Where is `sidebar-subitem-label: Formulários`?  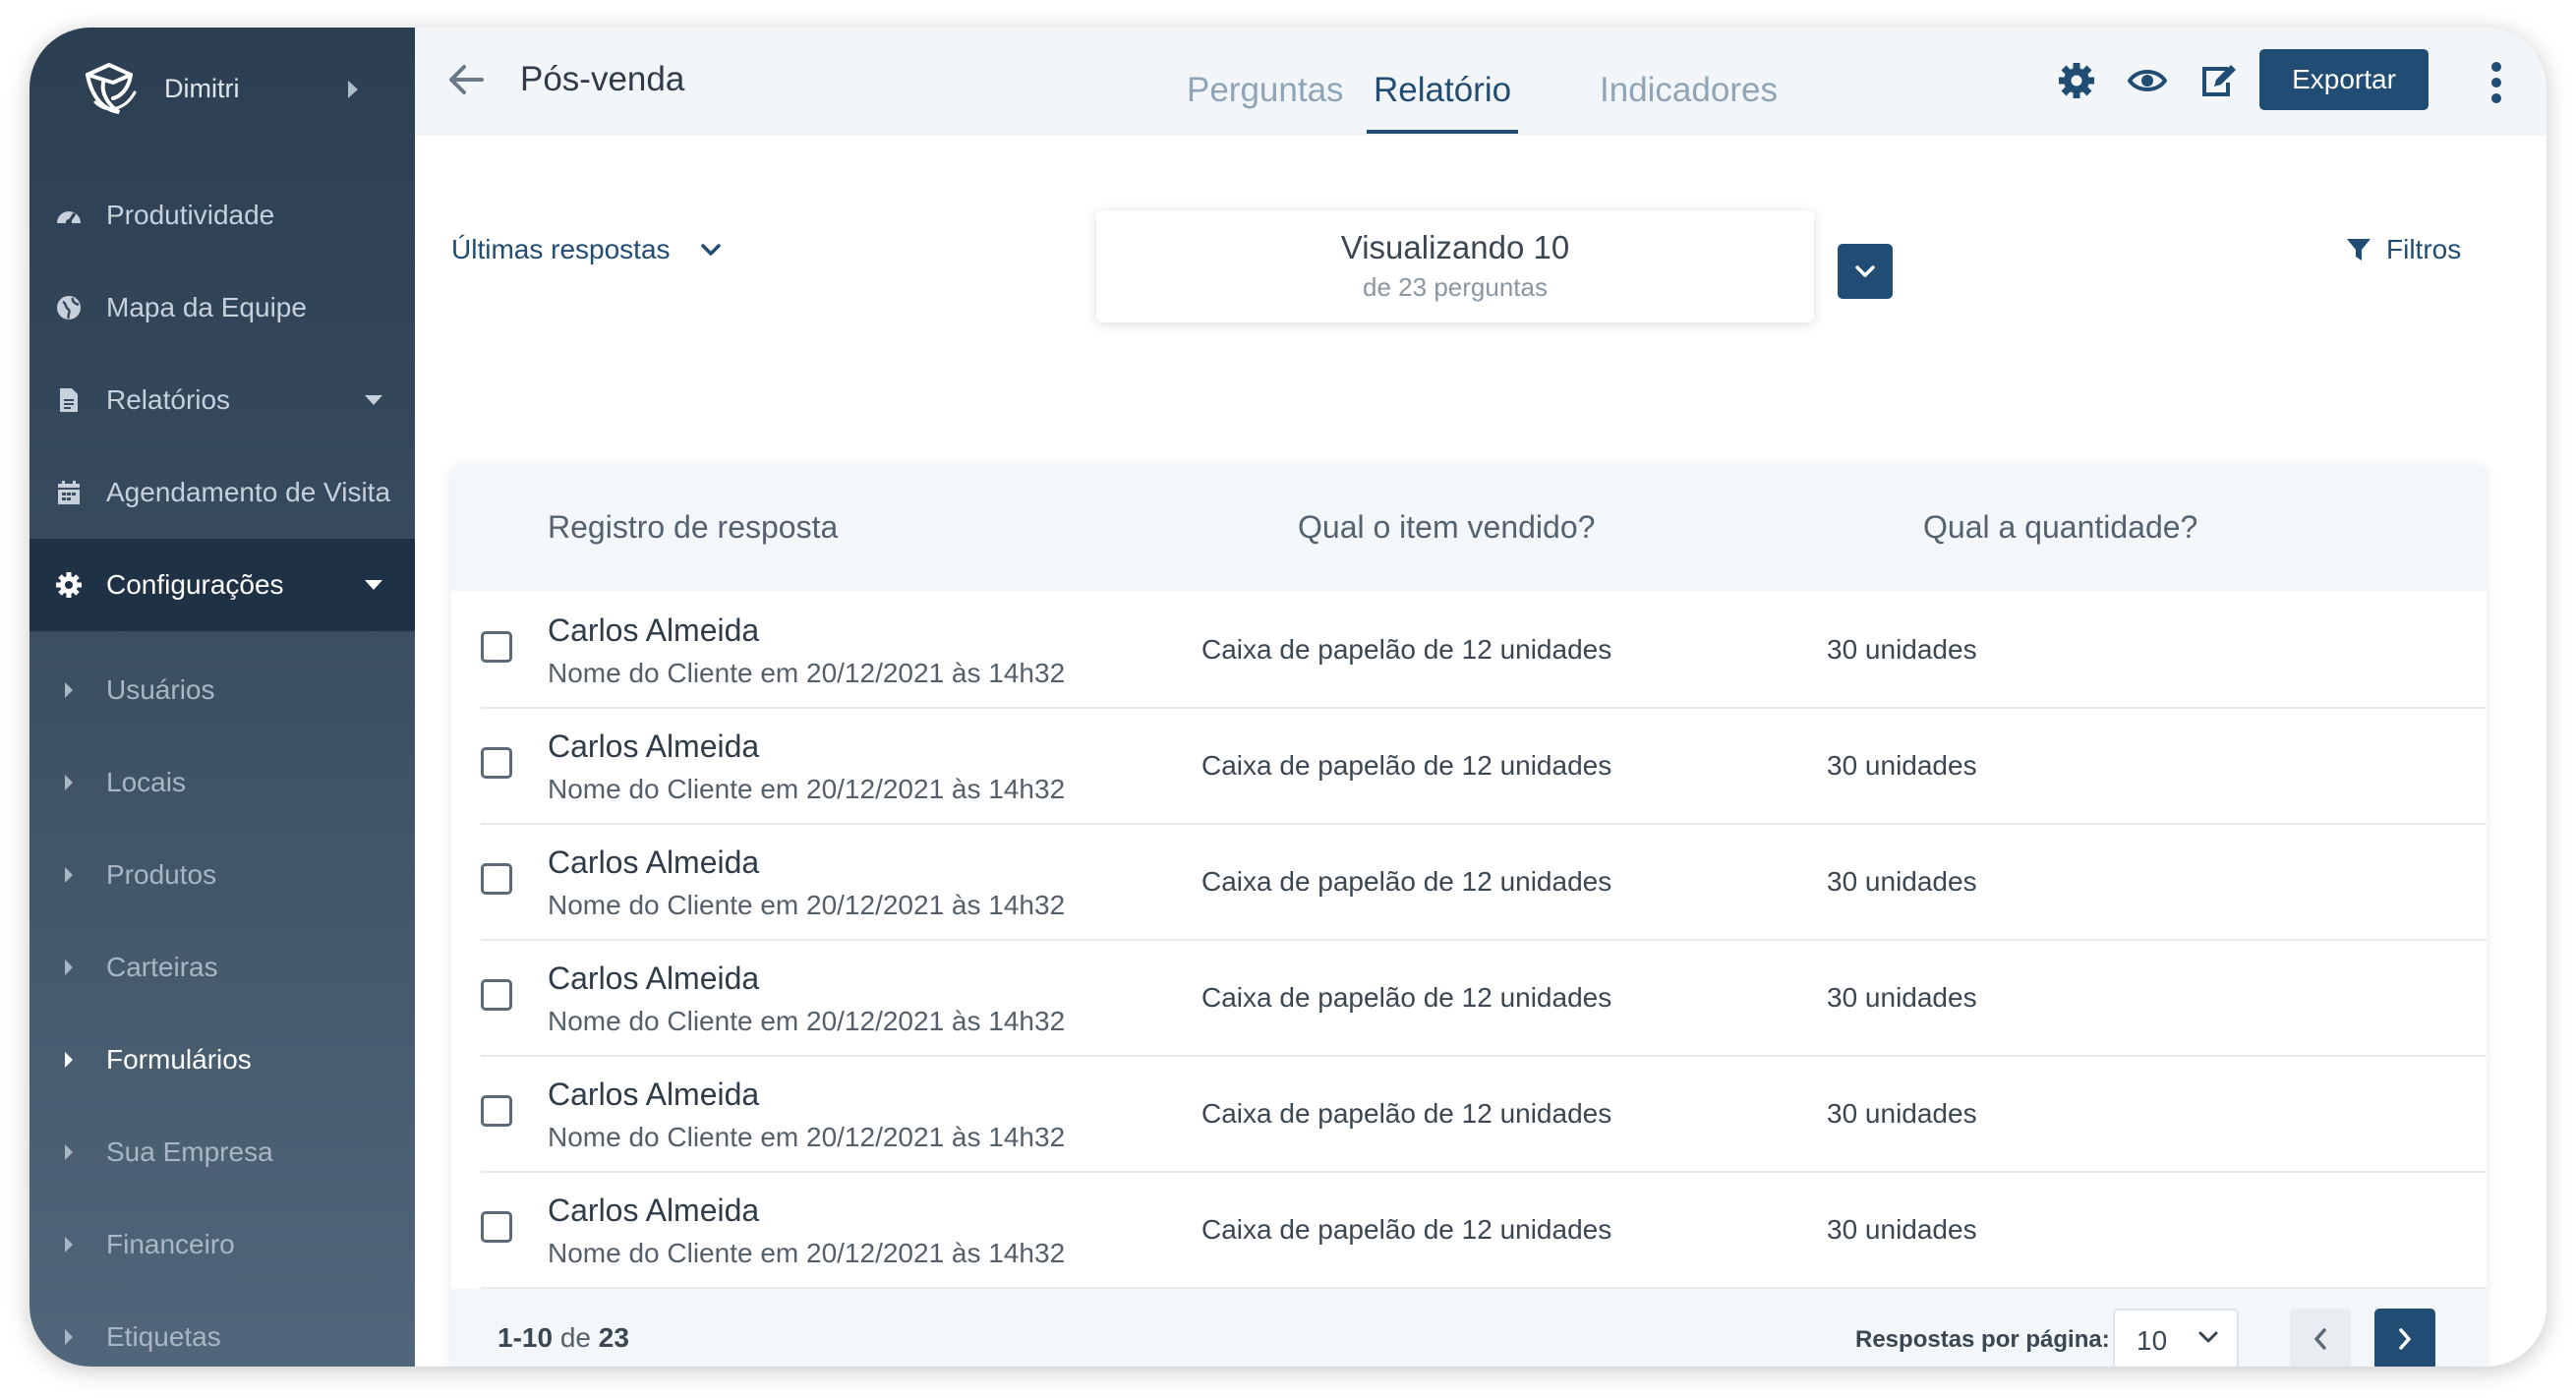
sidebar-subitem-label: Formulários is located at coordinates (179, 1059).